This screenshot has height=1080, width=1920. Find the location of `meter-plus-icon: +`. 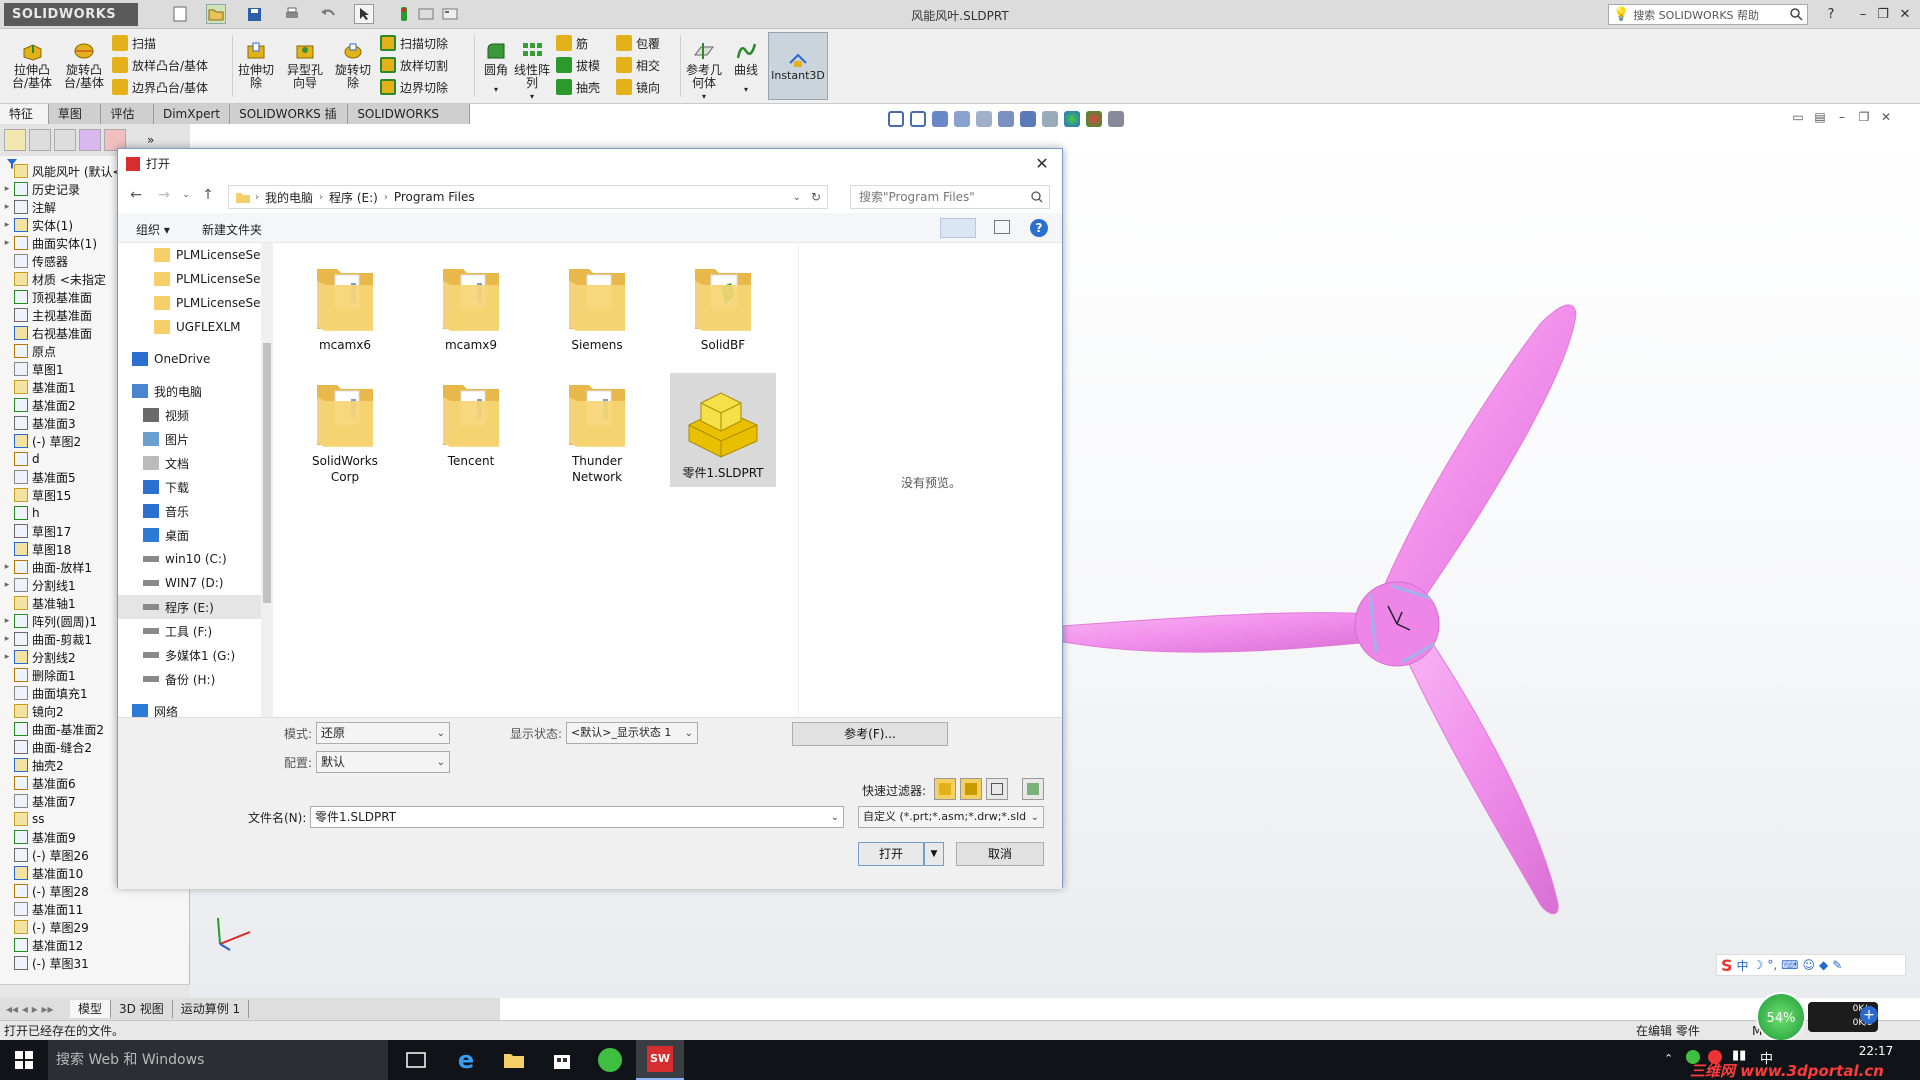

meter-plus-icon: + is located at coordinates (1869, 1015).